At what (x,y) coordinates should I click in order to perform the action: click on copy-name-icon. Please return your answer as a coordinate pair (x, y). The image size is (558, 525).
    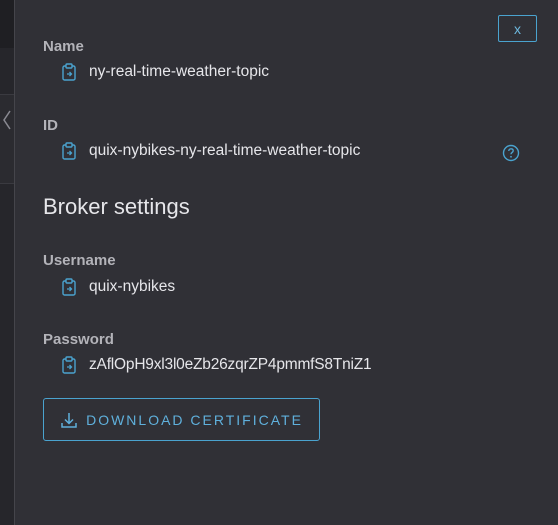
    Looking at the image, I should click on (69, 72).